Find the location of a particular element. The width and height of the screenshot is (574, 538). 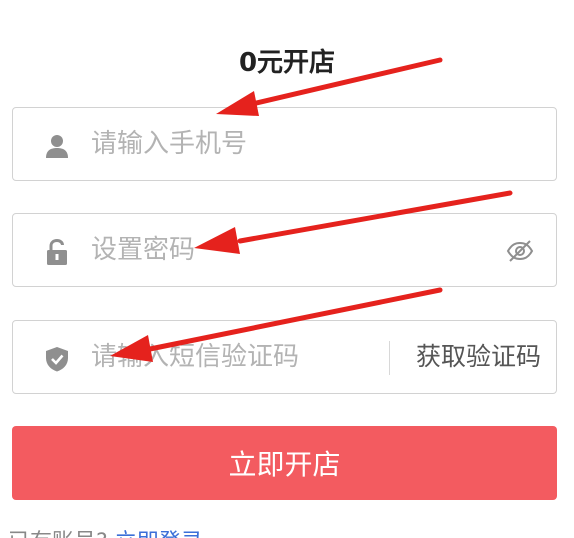

field-divider is located at coordinates (389, 358).